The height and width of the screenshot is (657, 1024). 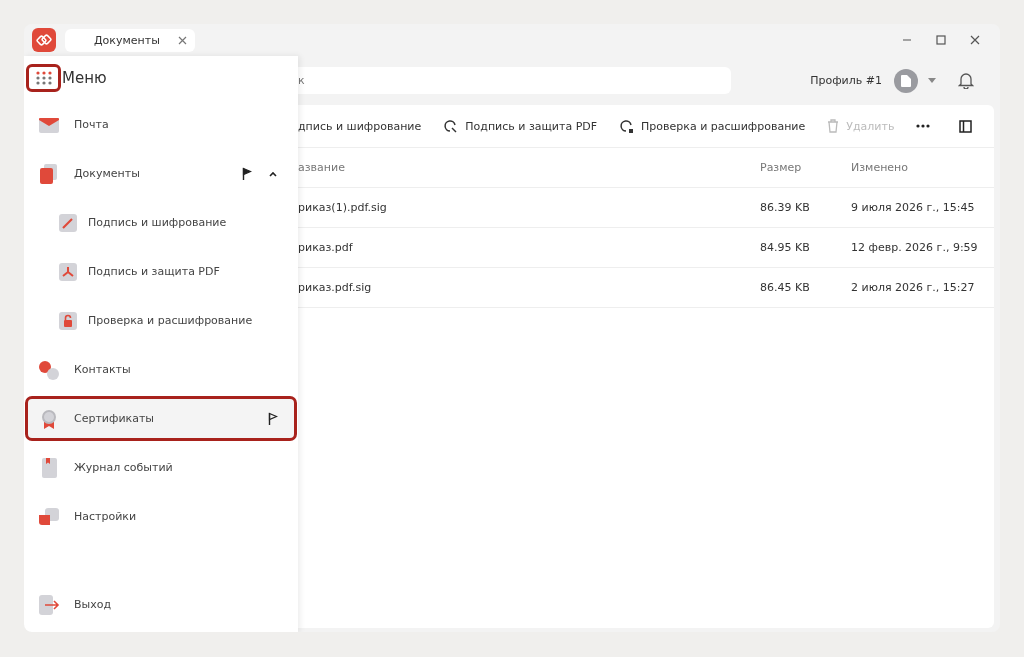 What do you see at coordinates (520, 126) in the screenshot?
I see `toolbar-button: Подпись и защита PDF` at bounding box center [520, 126].